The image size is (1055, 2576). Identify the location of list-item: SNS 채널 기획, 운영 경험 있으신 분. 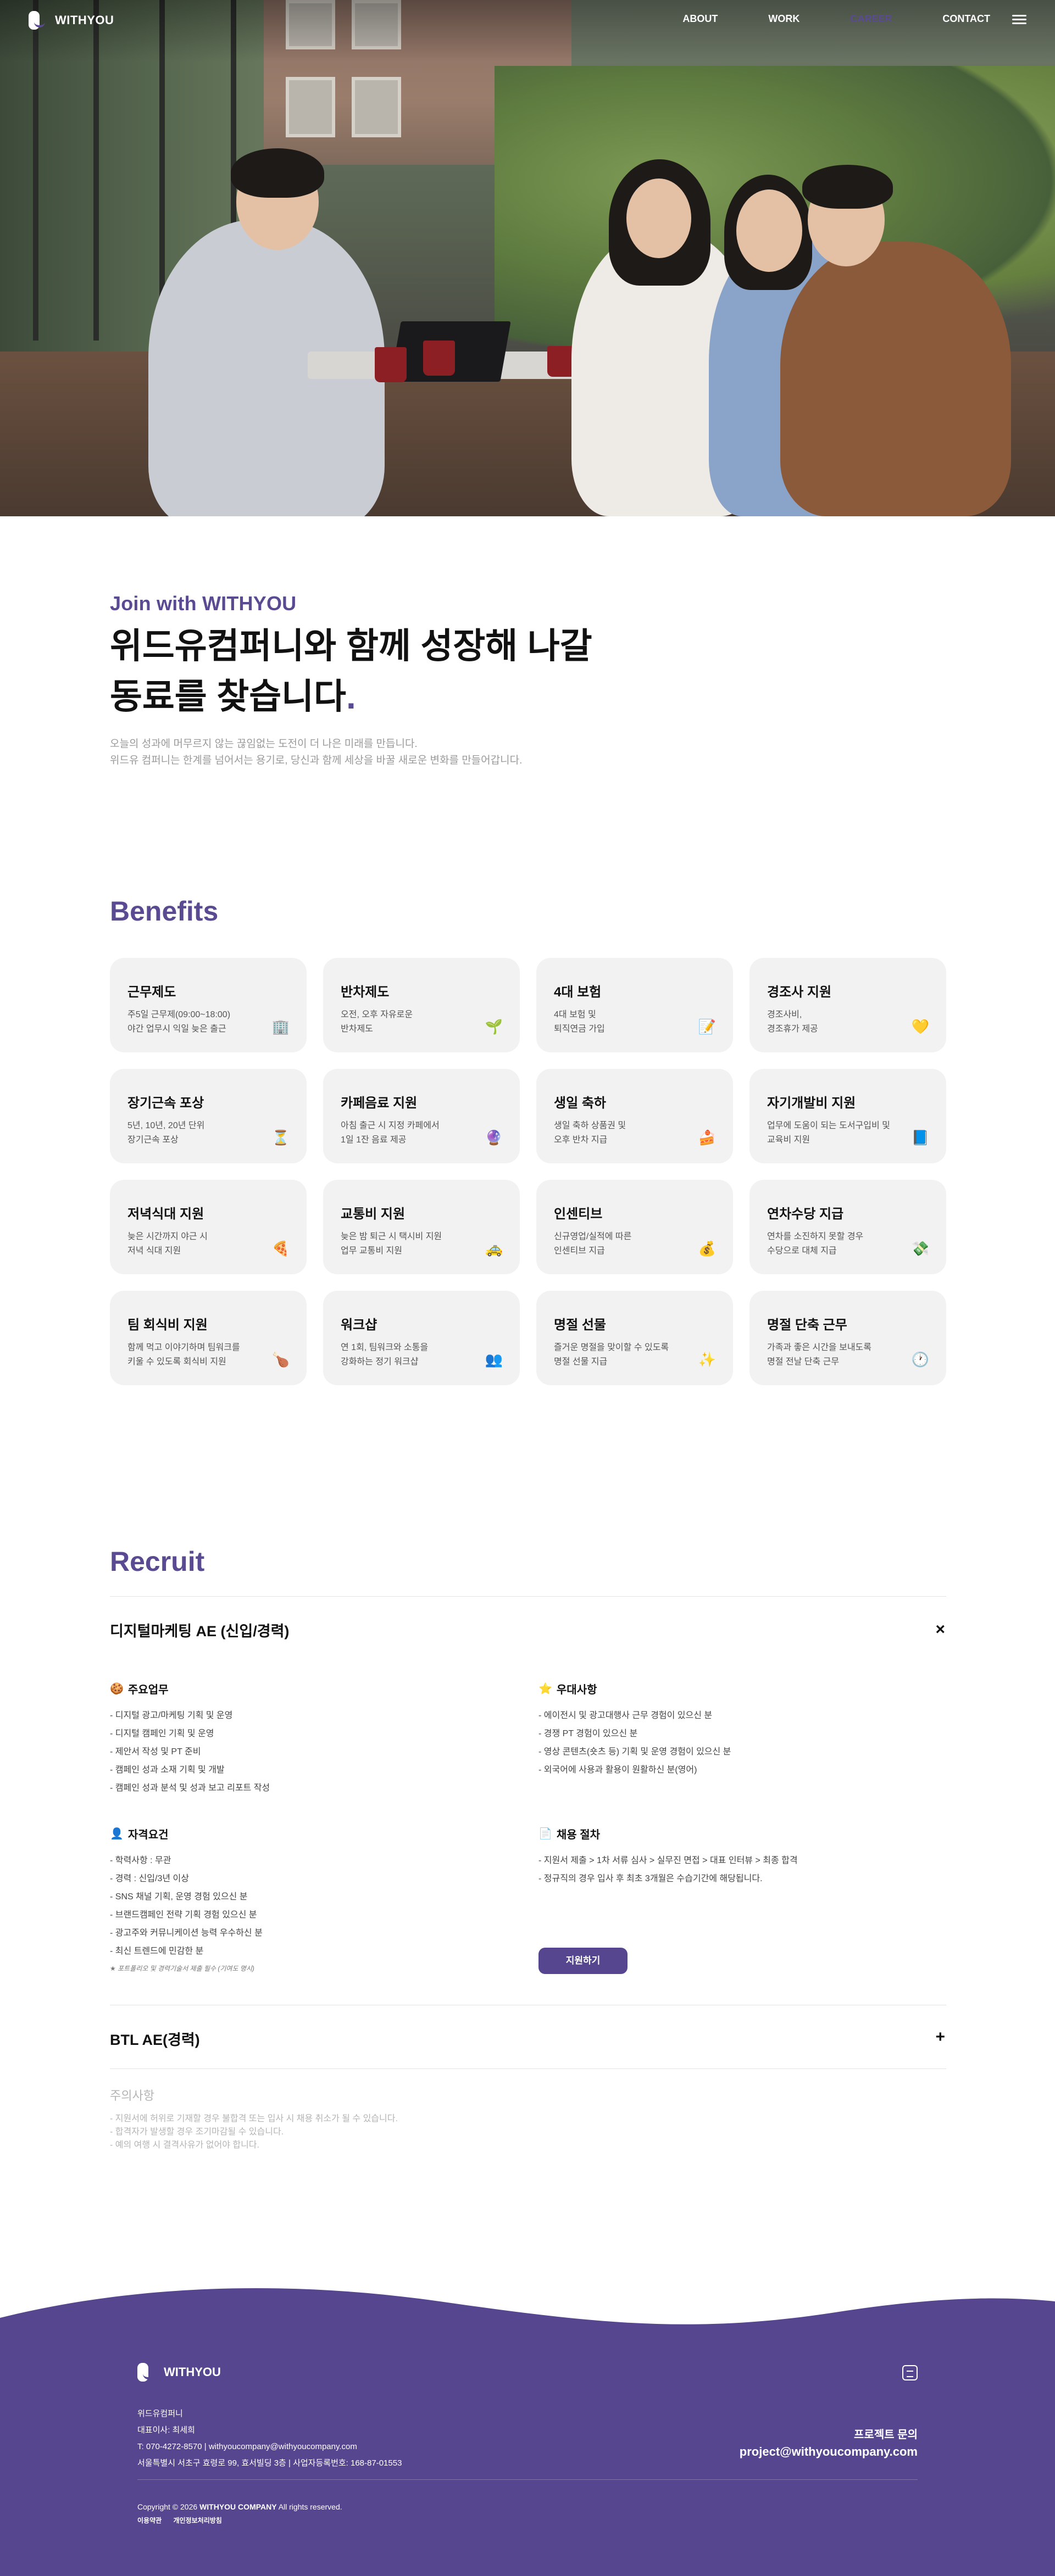
(186, 1897).